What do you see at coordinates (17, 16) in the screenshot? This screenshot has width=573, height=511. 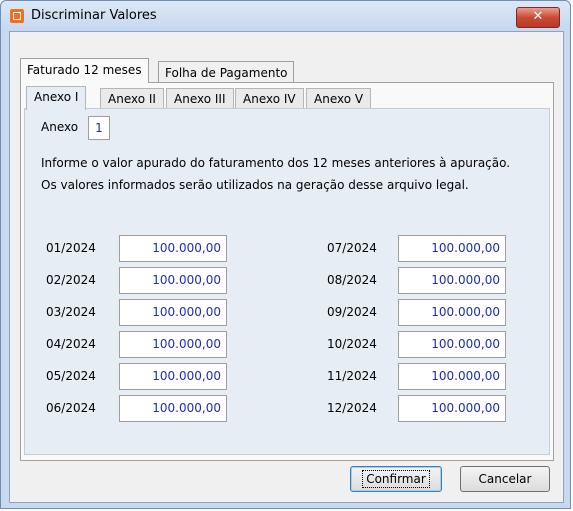 I see `app-icon` at bounding box center [17, 16].